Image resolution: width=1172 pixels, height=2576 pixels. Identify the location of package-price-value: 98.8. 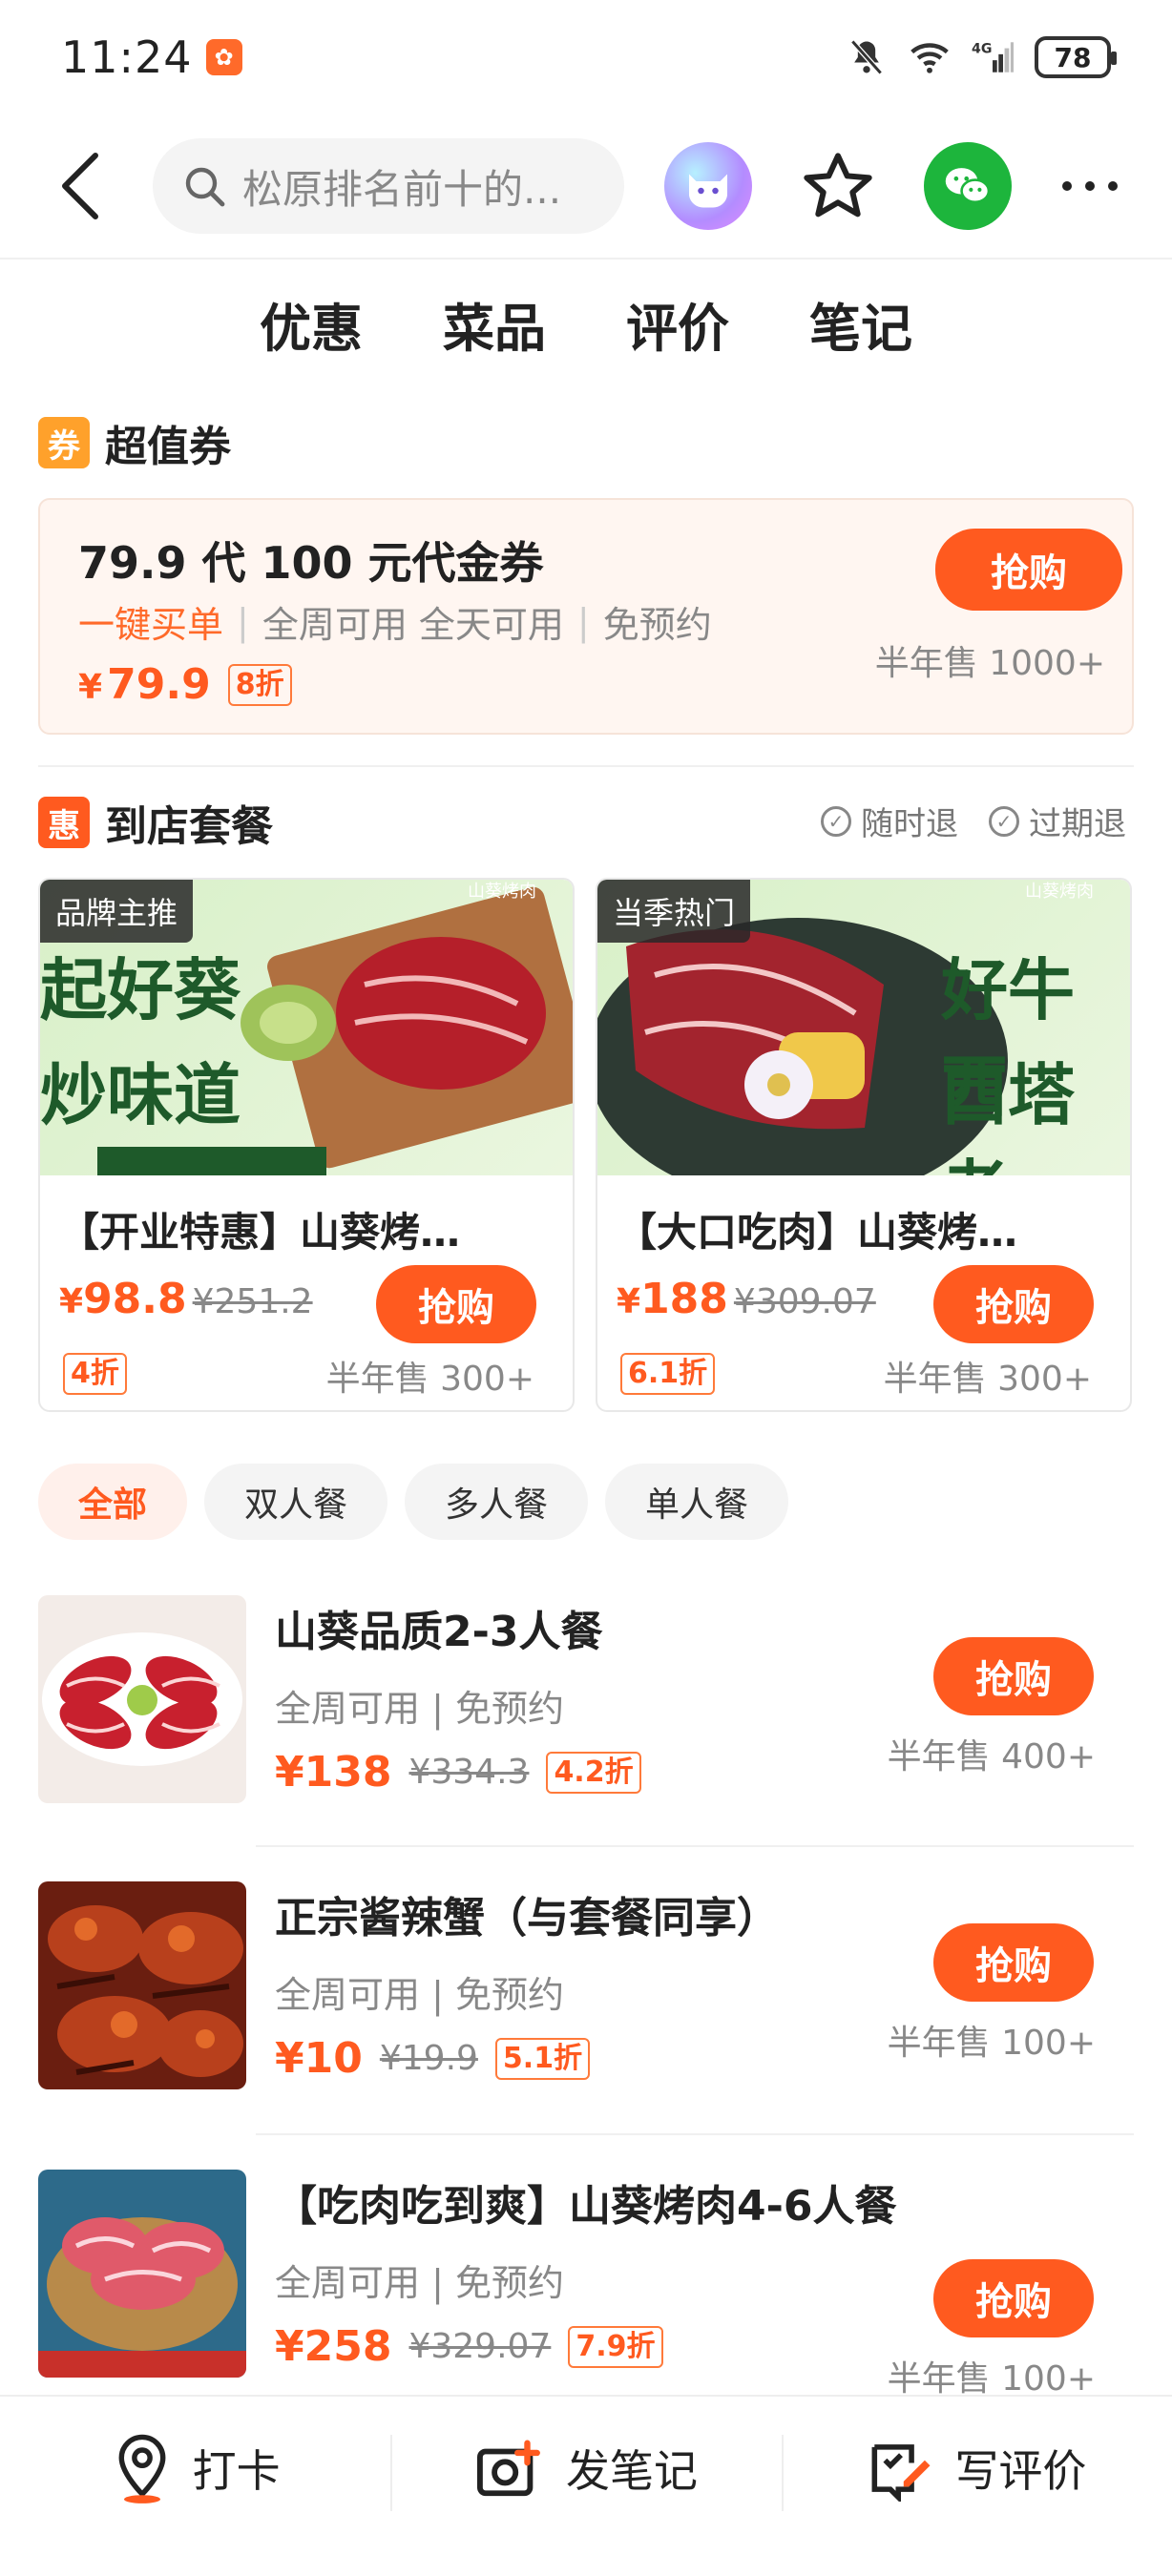
(135, 1299).